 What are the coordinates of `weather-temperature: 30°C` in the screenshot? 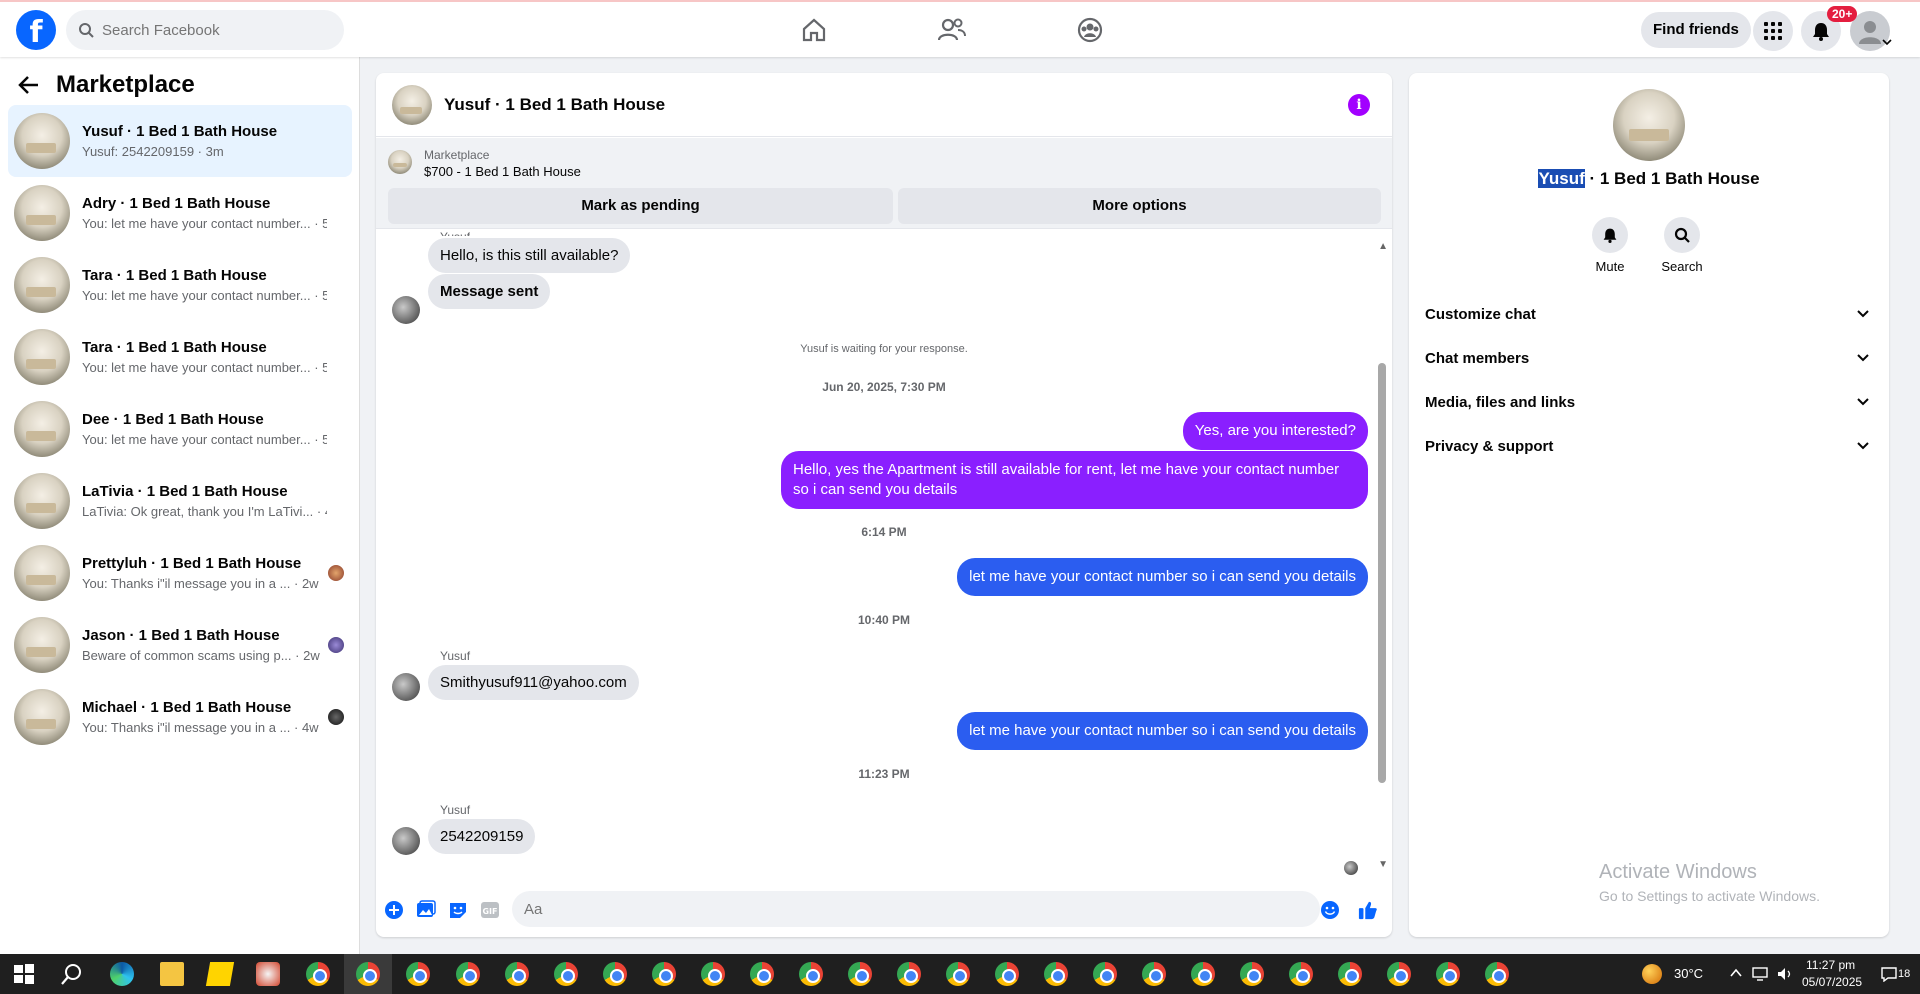 It's located at (1688, 973).